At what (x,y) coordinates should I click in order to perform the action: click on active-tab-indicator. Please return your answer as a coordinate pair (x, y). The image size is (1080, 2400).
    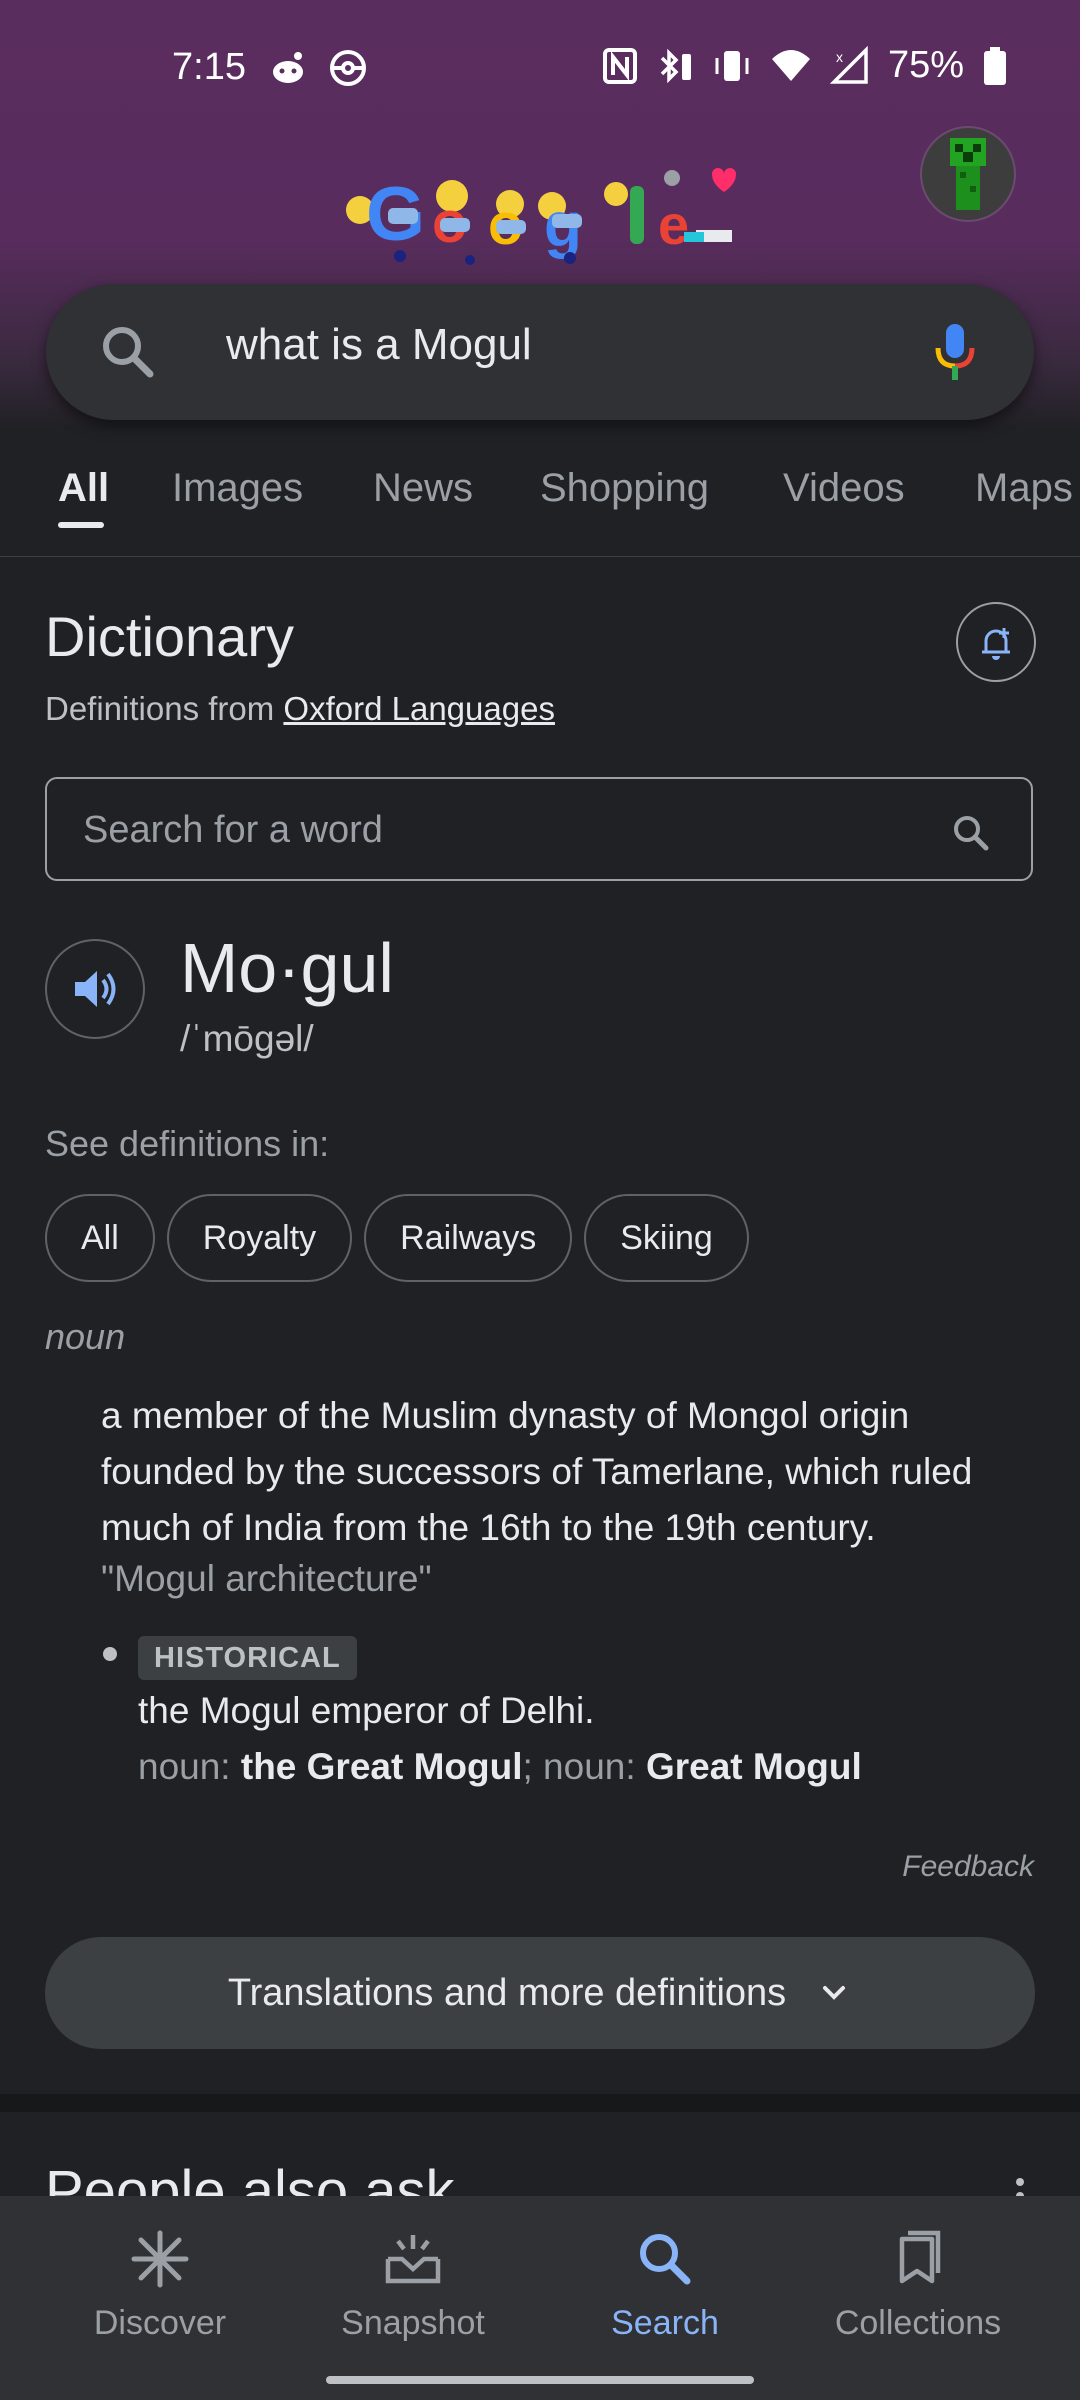
    Looking at the image, I should click on (81, 525).